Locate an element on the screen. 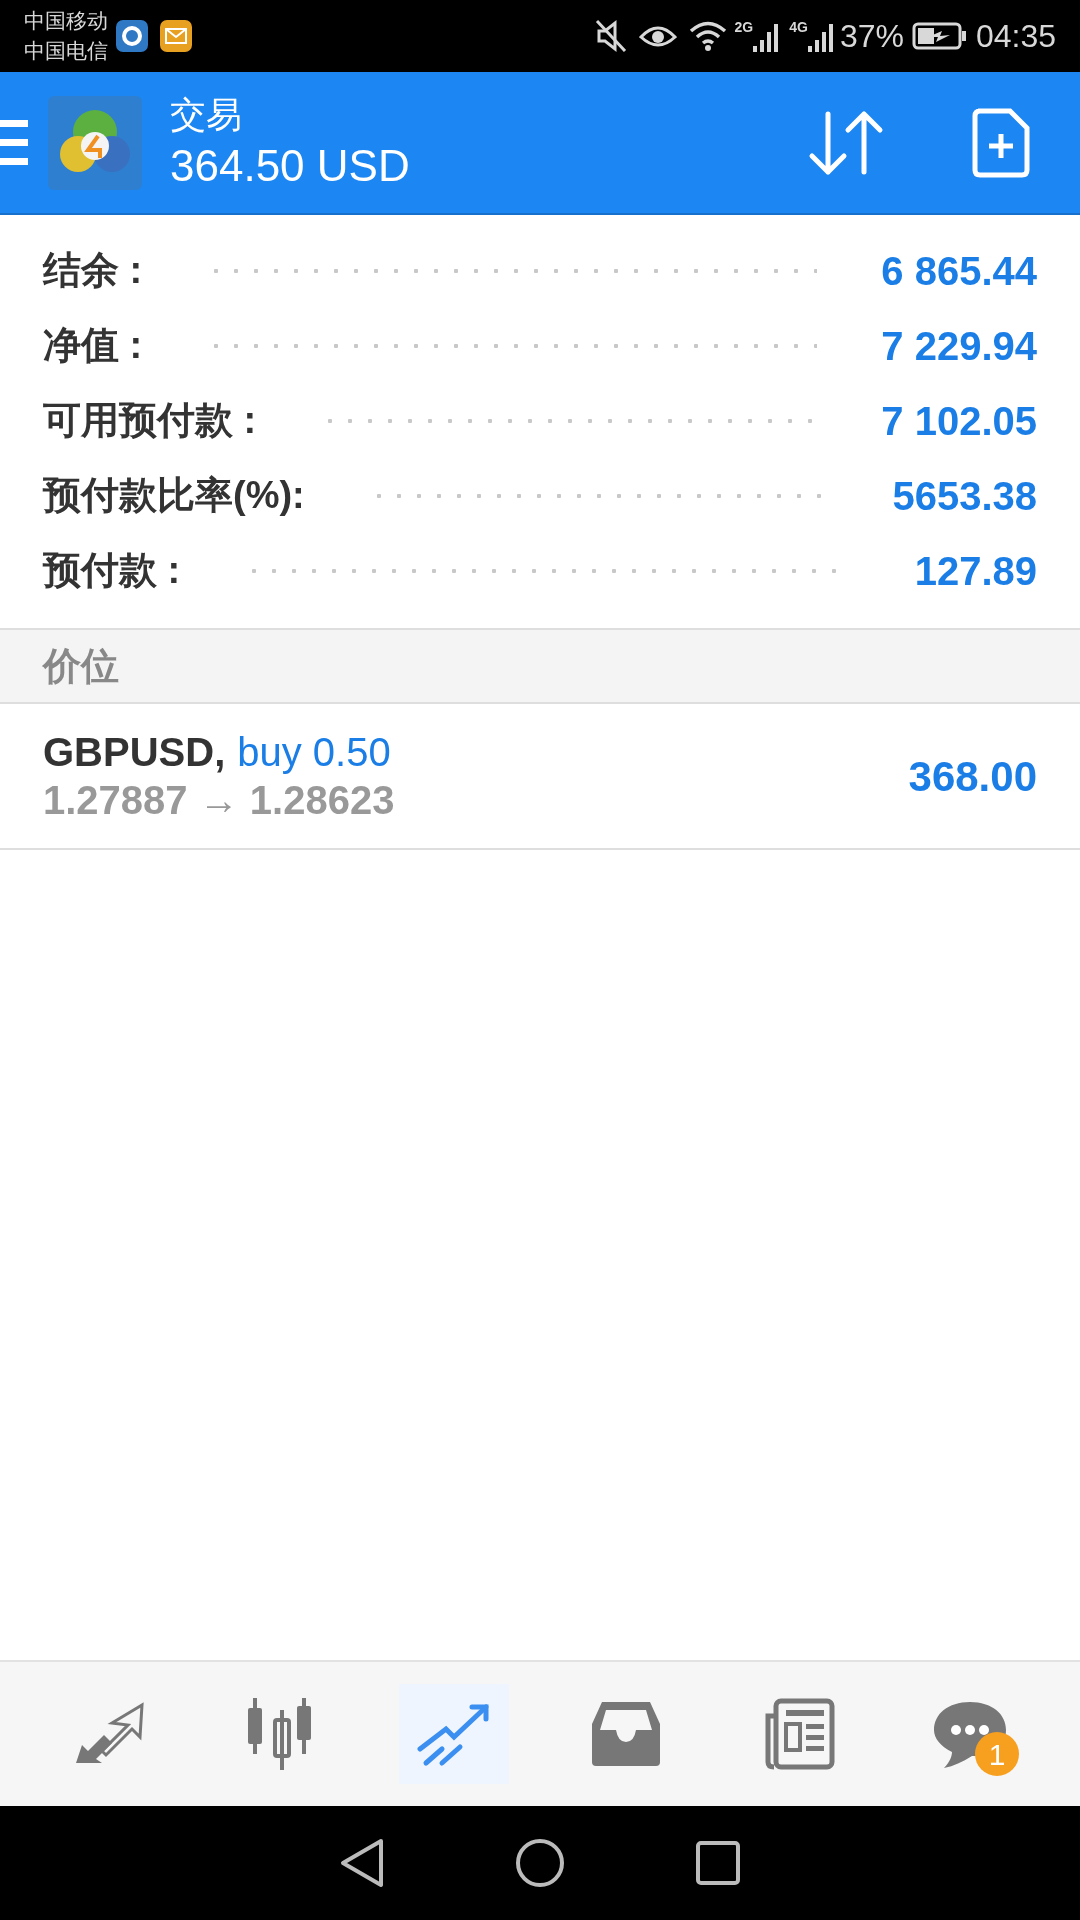  summary-value: 5653.38 is located at coordinates (964, 496).